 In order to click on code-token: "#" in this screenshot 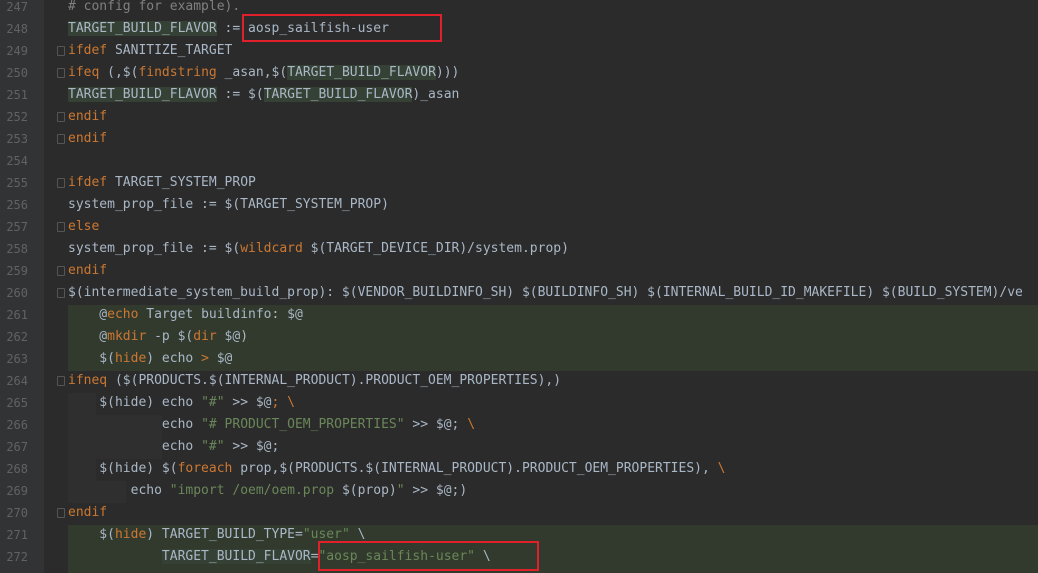, I will do `click(213, 446)`.